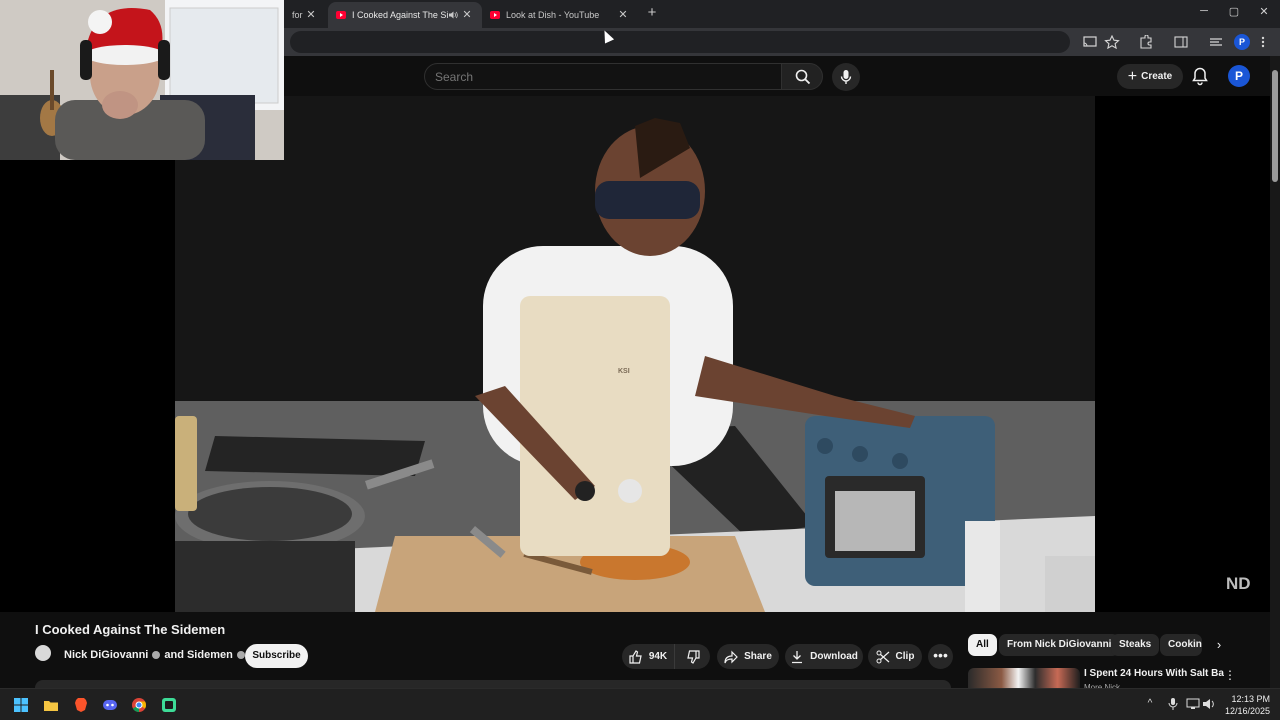  I want to click on dislike-button, so click(692, 656).